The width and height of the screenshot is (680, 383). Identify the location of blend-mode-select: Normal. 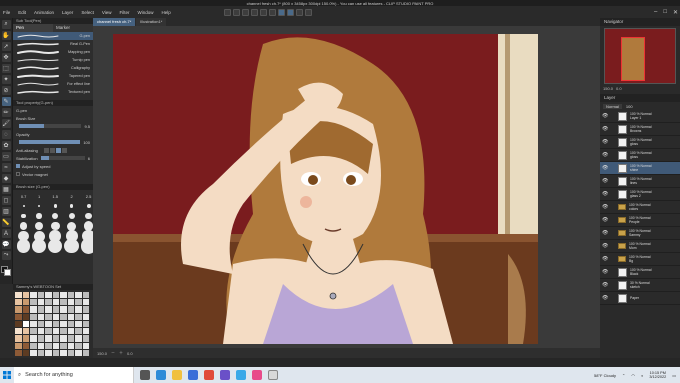
(612, 106).